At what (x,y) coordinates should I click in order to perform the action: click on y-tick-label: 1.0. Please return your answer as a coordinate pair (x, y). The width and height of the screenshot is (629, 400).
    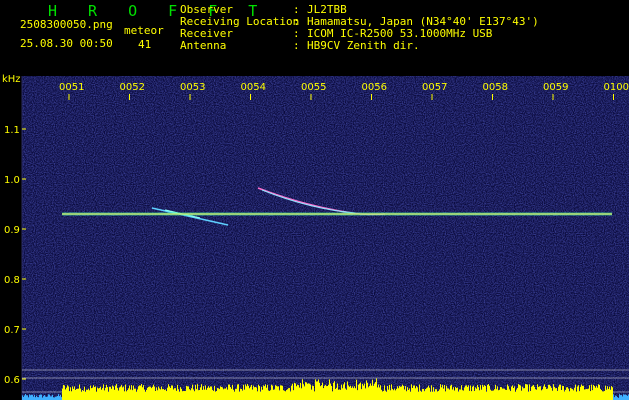
    Looking at the image, I should click on (12, 180).